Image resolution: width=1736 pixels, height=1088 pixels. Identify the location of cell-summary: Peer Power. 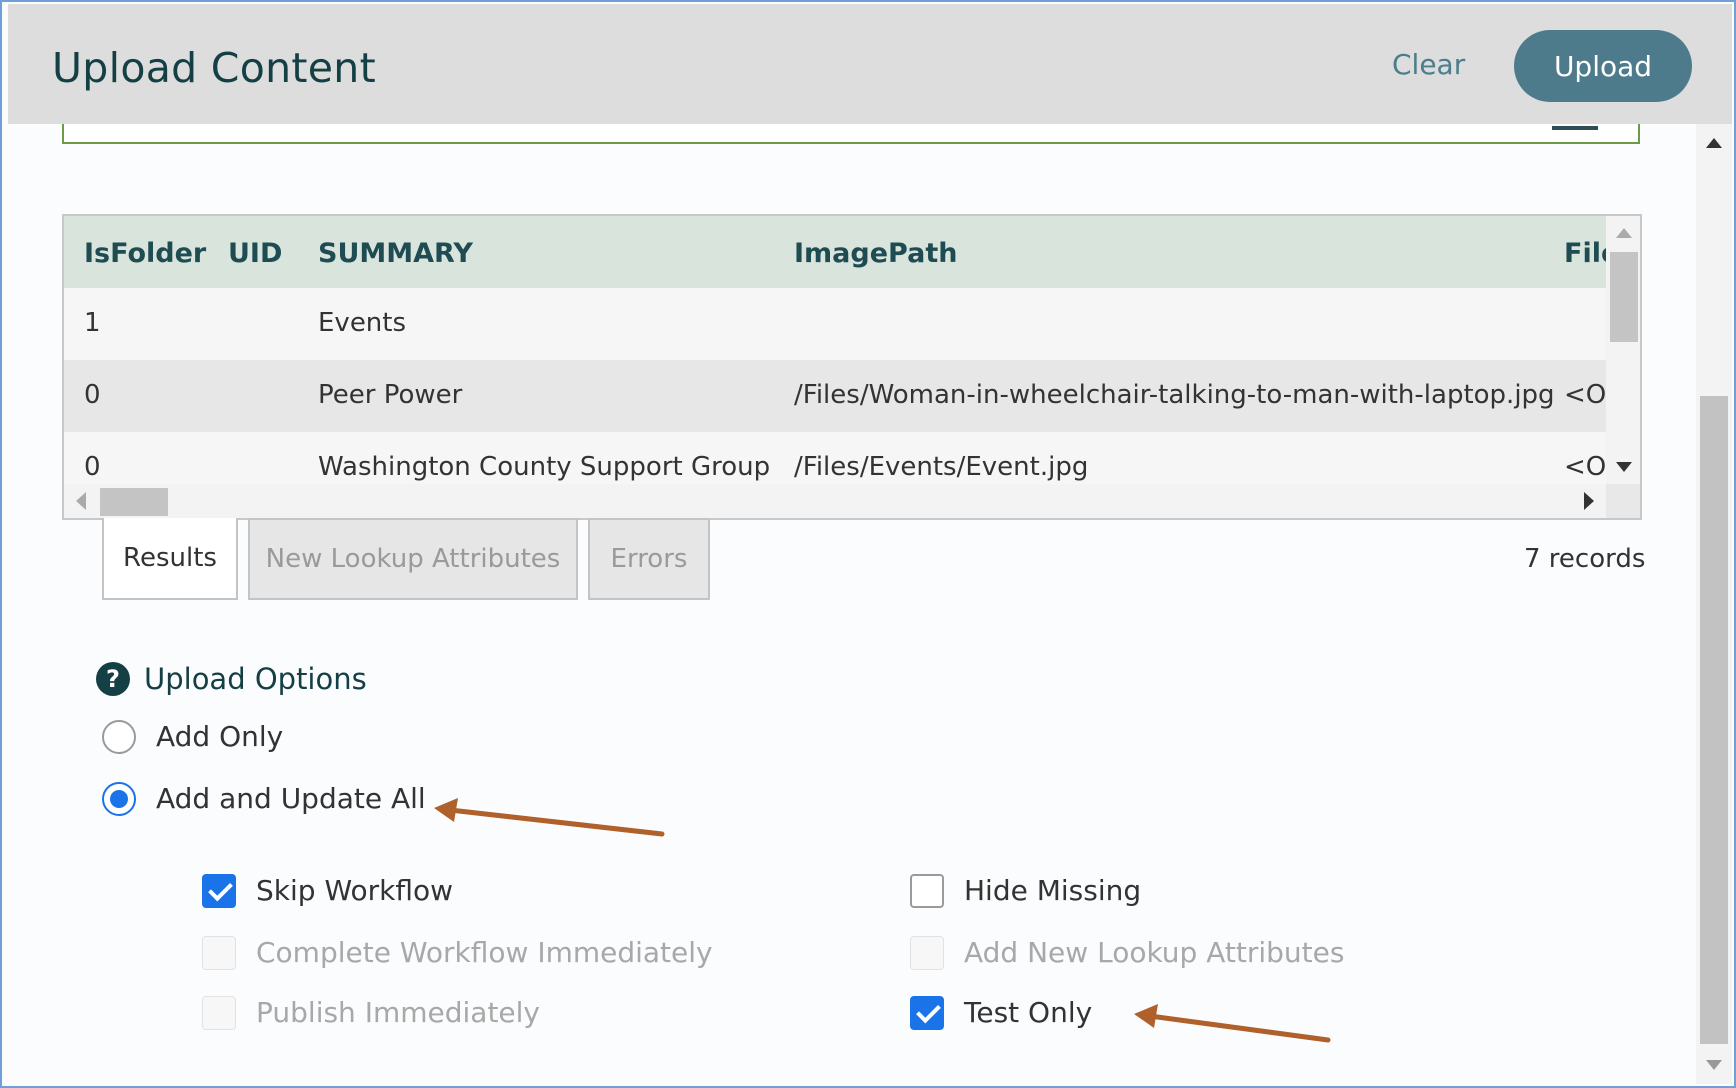
(390, 395).